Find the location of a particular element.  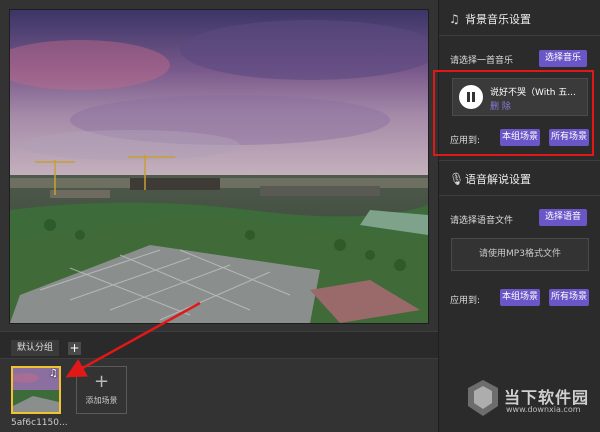

narration-title: 语音解说设置 is located at coordinates (498, 179).